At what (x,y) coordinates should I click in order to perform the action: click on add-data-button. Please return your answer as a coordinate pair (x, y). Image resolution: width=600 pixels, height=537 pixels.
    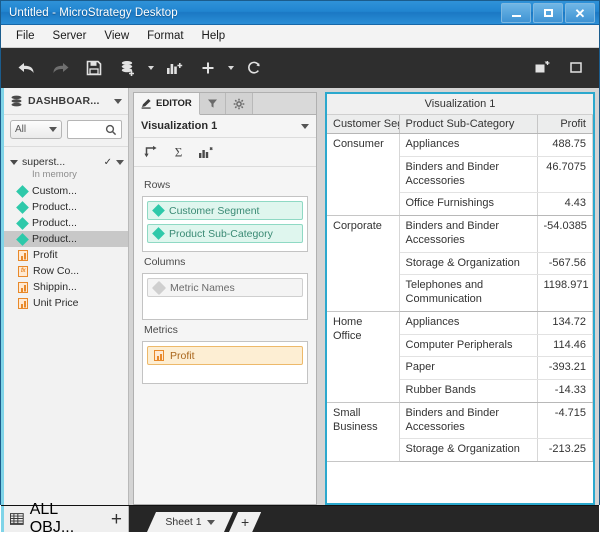
    Looking at the image, I should click on (128, 68).